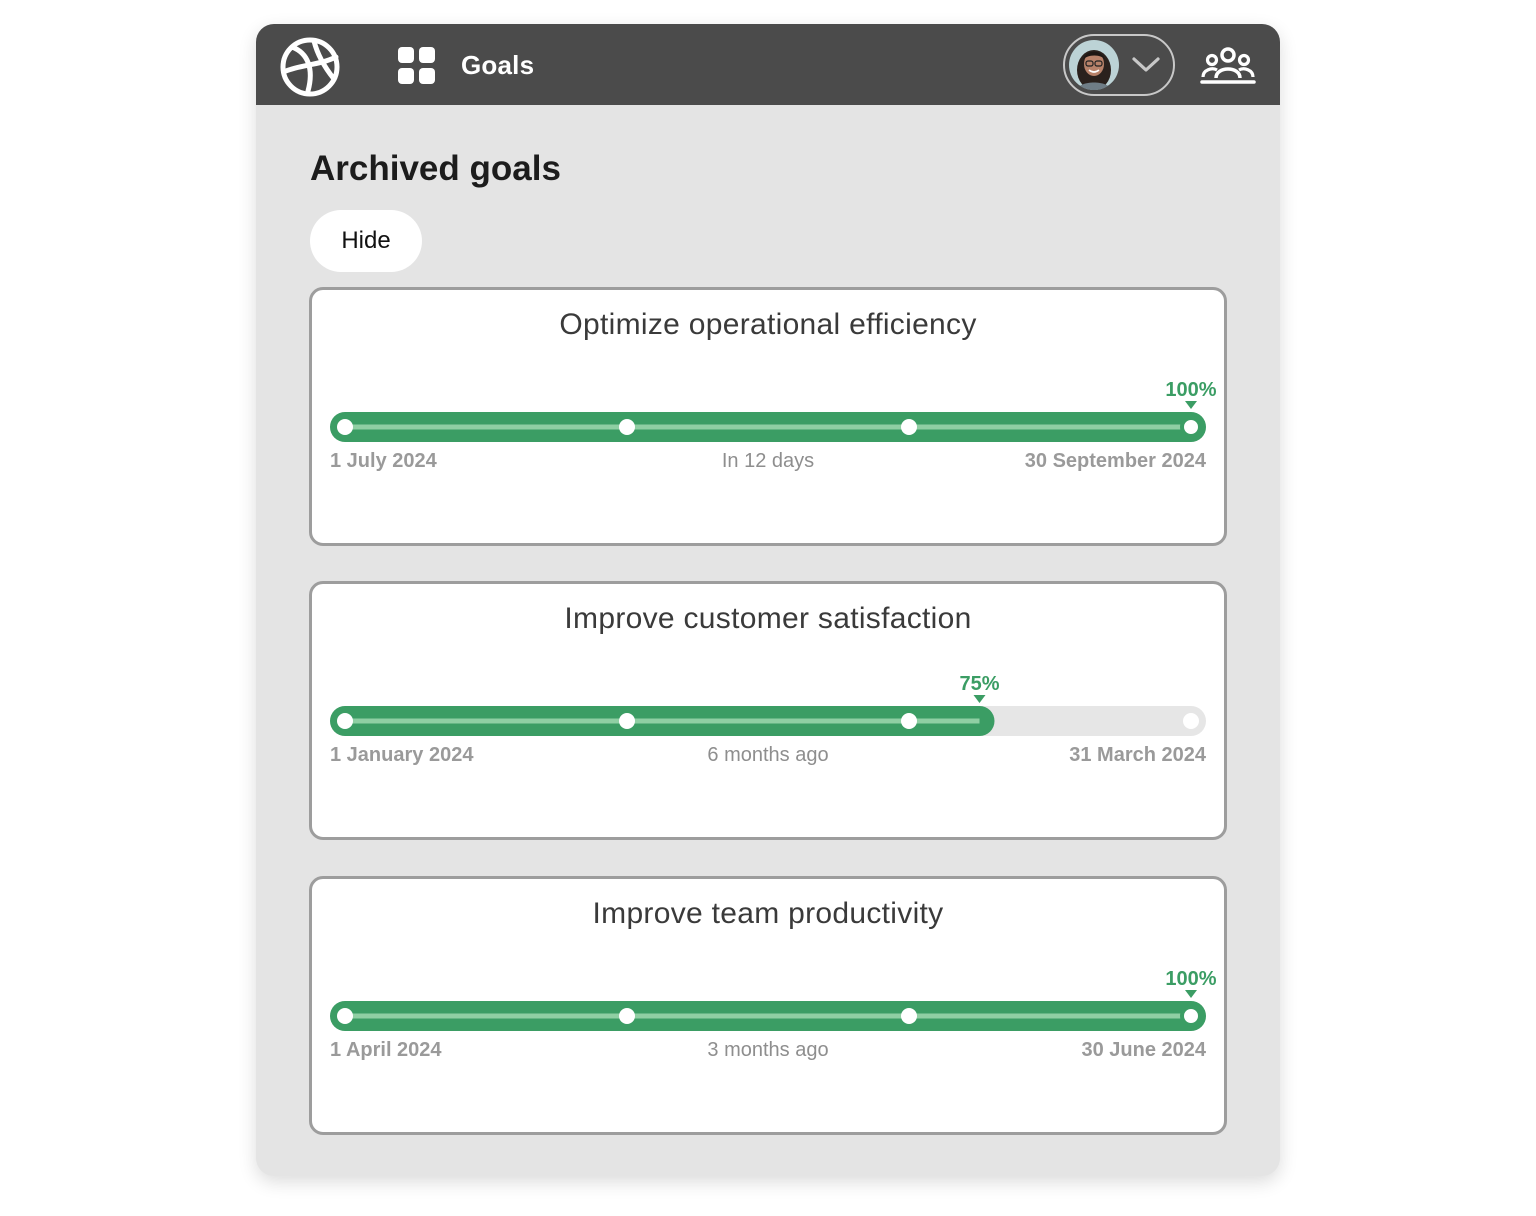  Describe the element at coordinates (768, 618) in the screenshot. I see `goal-title: Improve customer satisfaction` at that location.